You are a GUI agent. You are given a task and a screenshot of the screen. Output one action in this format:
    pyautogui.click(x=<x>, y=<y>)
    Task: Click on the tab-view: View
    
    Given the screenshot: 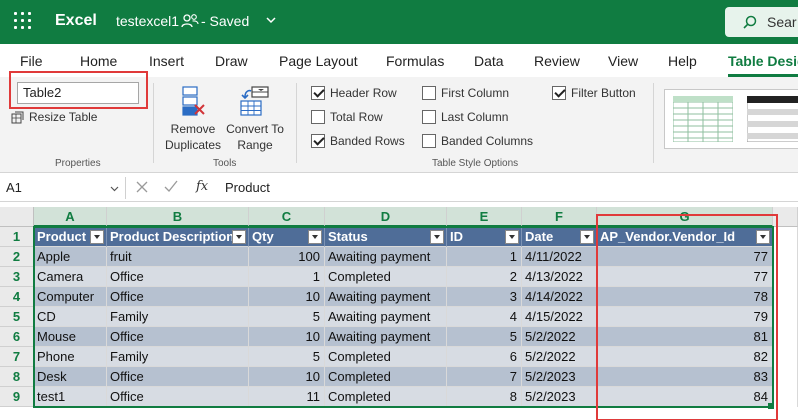 What is the action you would take?
    pyautogui.click(x=623, y=61)
    